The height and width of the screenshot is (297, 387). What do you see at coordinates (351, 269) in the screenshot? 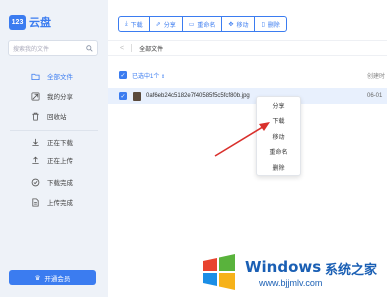
I see `watermark-subtitle: 系统之家` at bounding box center [351, 269].